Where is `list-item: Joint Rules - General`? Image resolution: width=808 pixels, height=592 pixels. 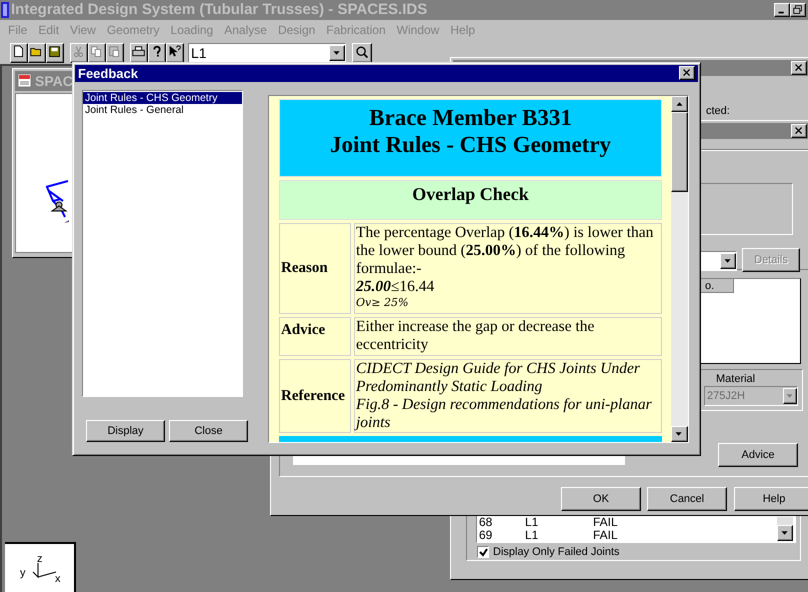 list-item: Joint Rules - General is located at coordinates (162, 110).